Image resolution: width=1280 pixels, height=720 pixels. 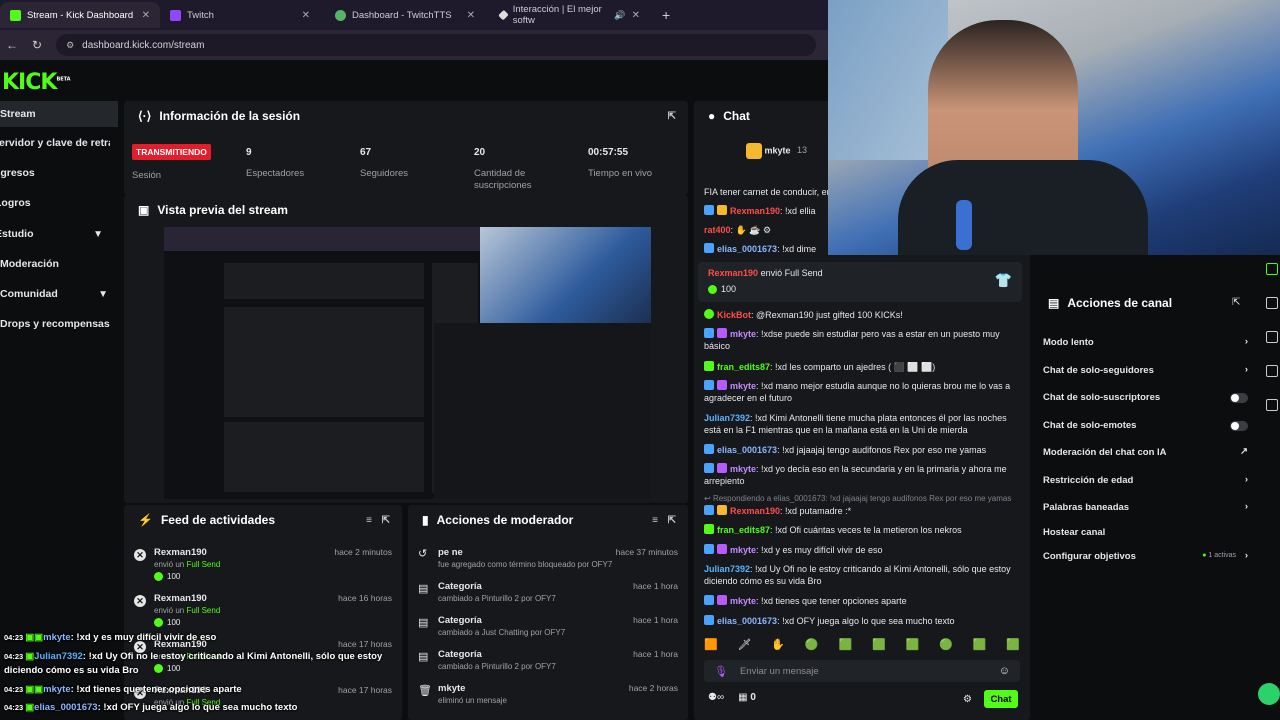 I want to click on support-chat-icon, so click(x=1269, y=694).